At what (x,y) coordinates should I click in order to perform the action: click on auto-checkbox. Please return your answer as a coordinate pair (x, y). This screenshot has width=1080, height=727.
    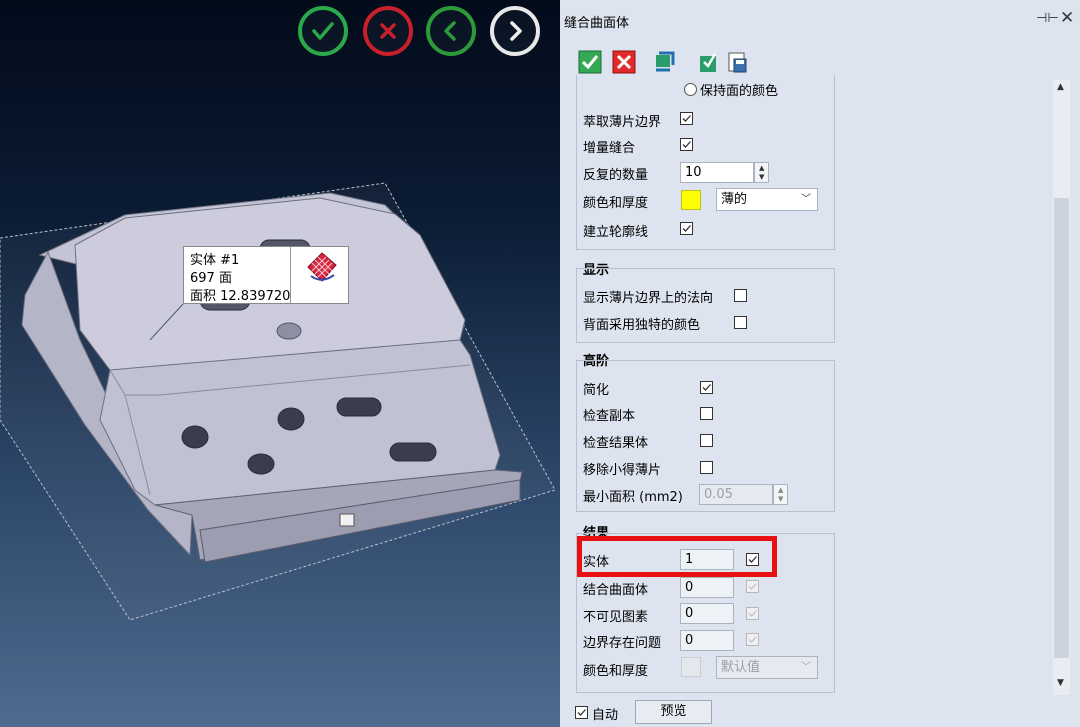
    Looking at the image, I should click on (581, 712).